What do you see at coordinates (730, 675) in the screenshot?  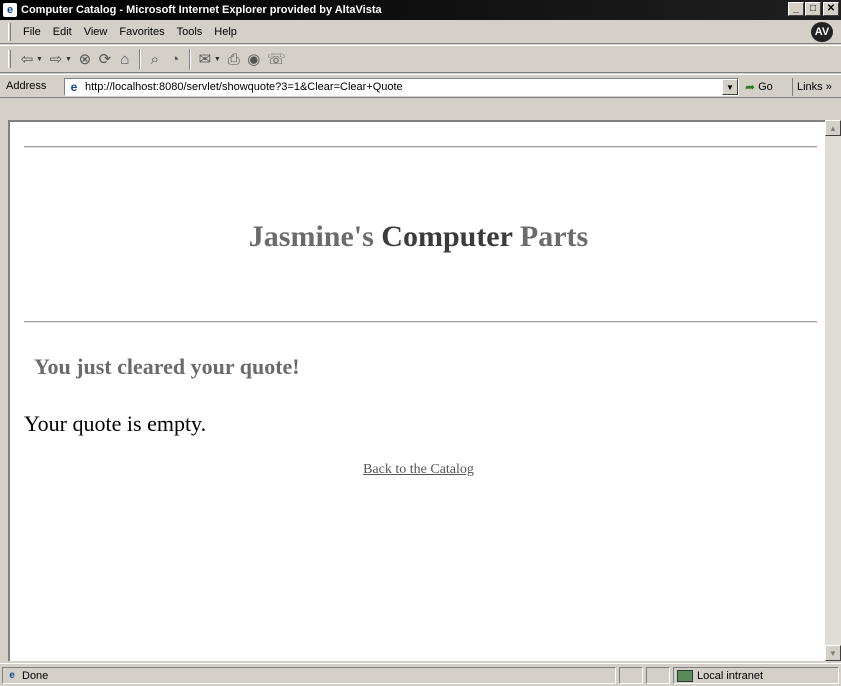 I see `zone-text: Local intranet` at bounding box center [730, 675].